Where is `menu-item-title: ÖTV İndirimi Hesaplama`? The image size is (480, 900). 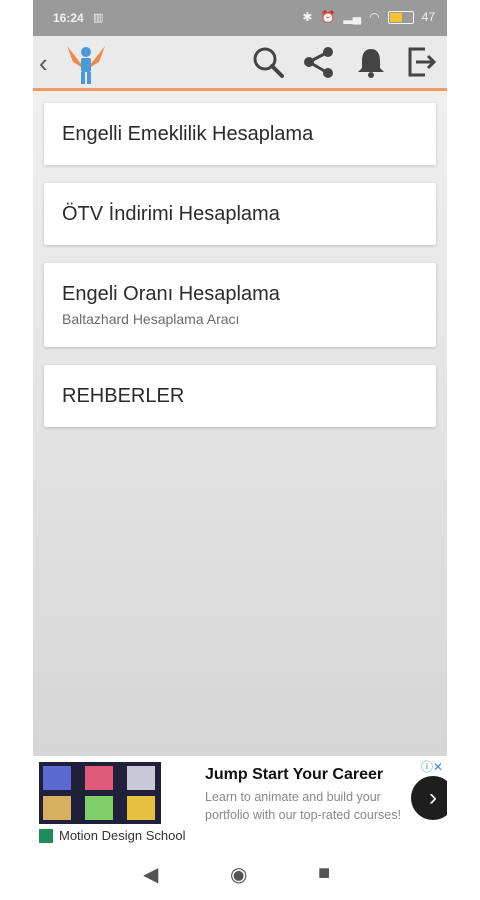
menu-item-title: ÖTV İndirimi Hesaplama is located at coordinates (171, 214).